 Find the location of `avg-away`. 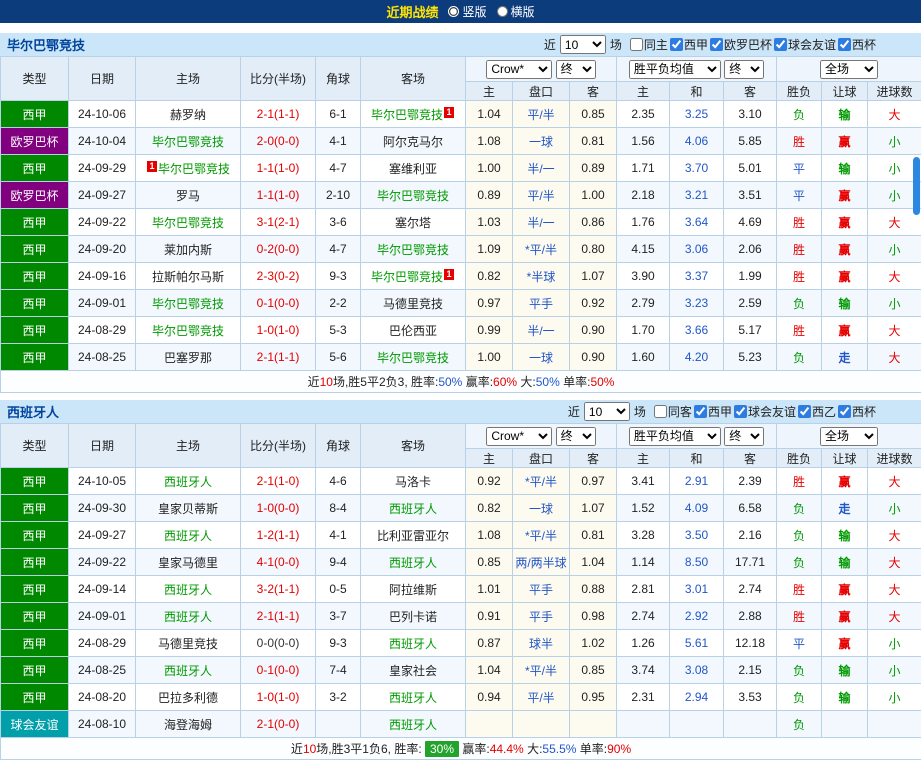

avg-away is located at coordinates (750, 724).